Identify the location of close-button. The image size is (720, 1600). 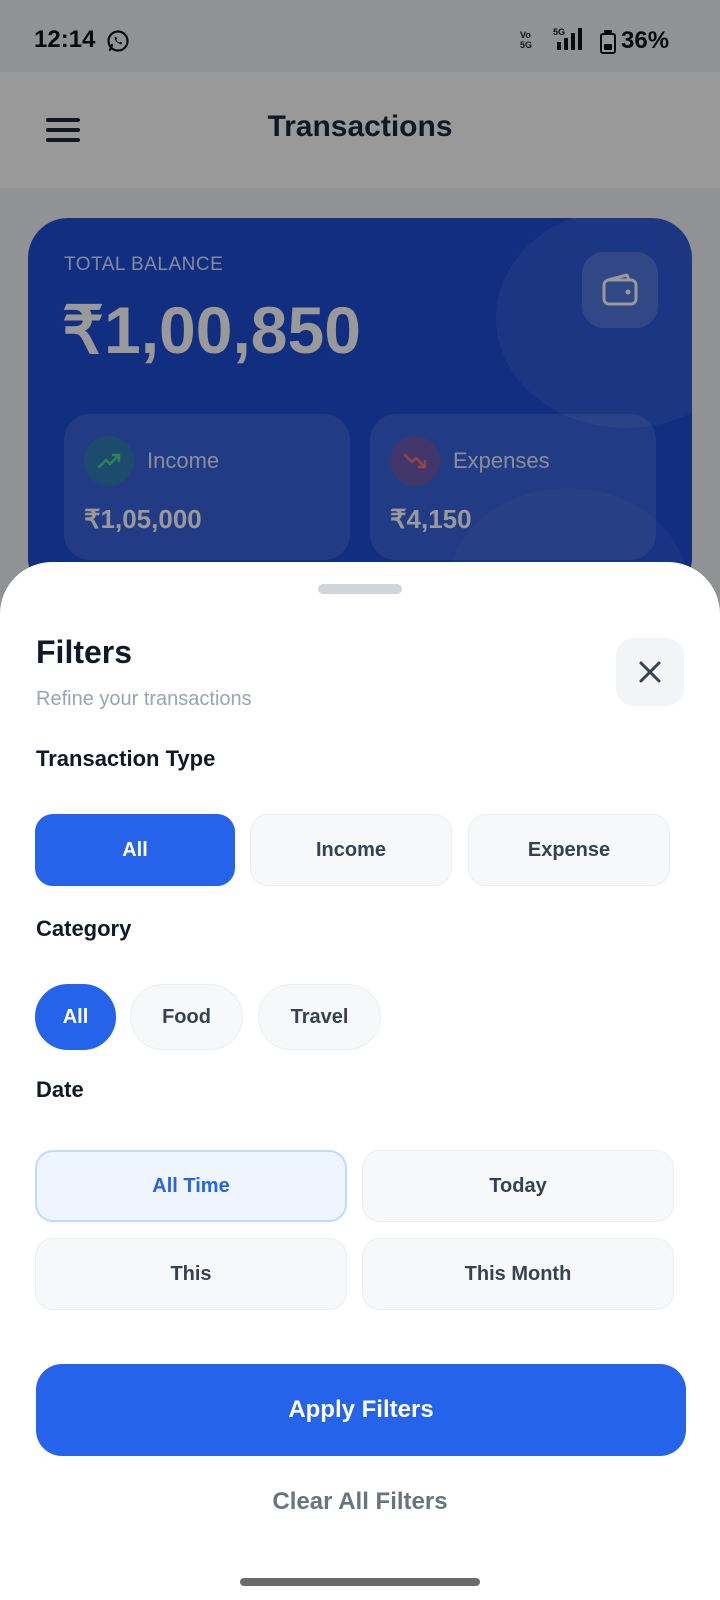
(650, 672).